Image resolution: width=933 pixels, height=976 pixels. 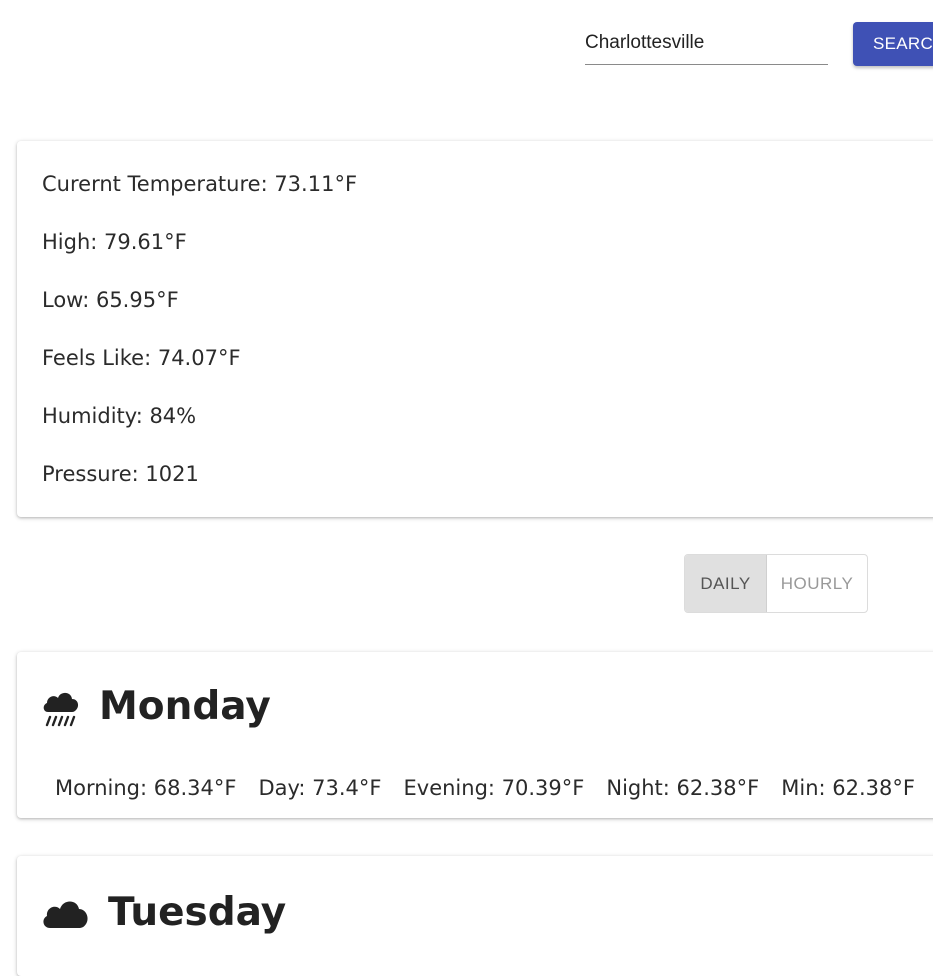 What do you see at coordinates (120, 474) in the screenshot?
I see `pressure: Pressure: 1021` at bounding box center [120, 474].